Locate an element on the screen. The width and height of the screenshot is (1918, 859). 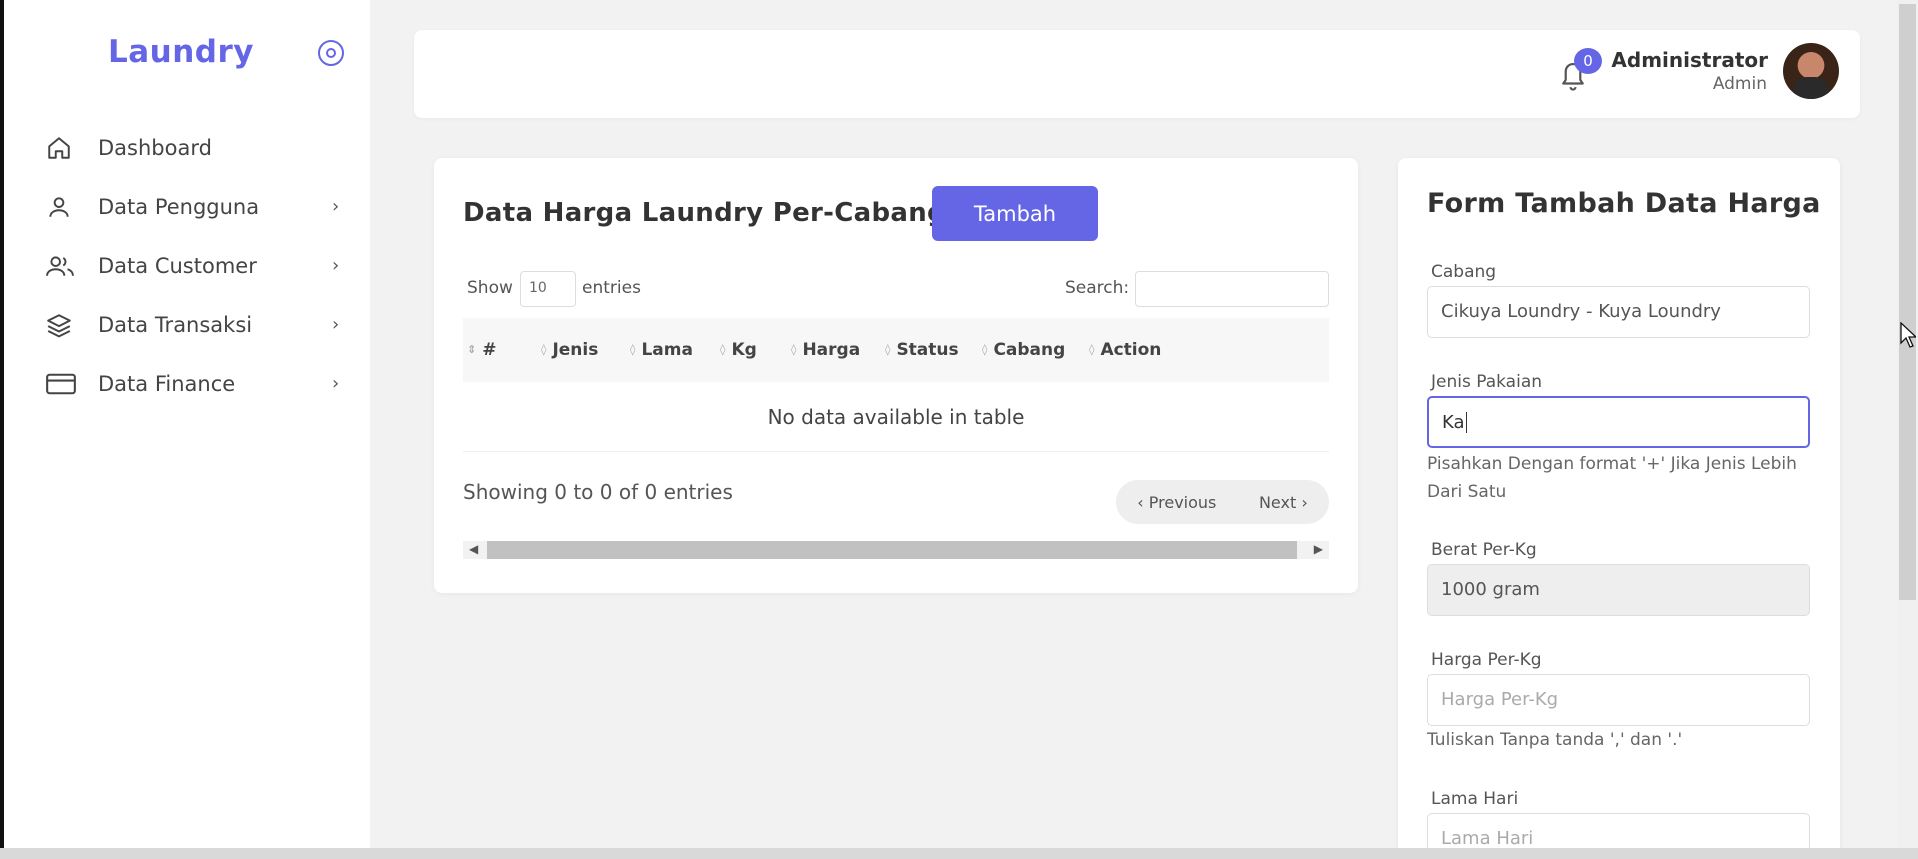
show-label: Show is located at coordinates (490, 288).